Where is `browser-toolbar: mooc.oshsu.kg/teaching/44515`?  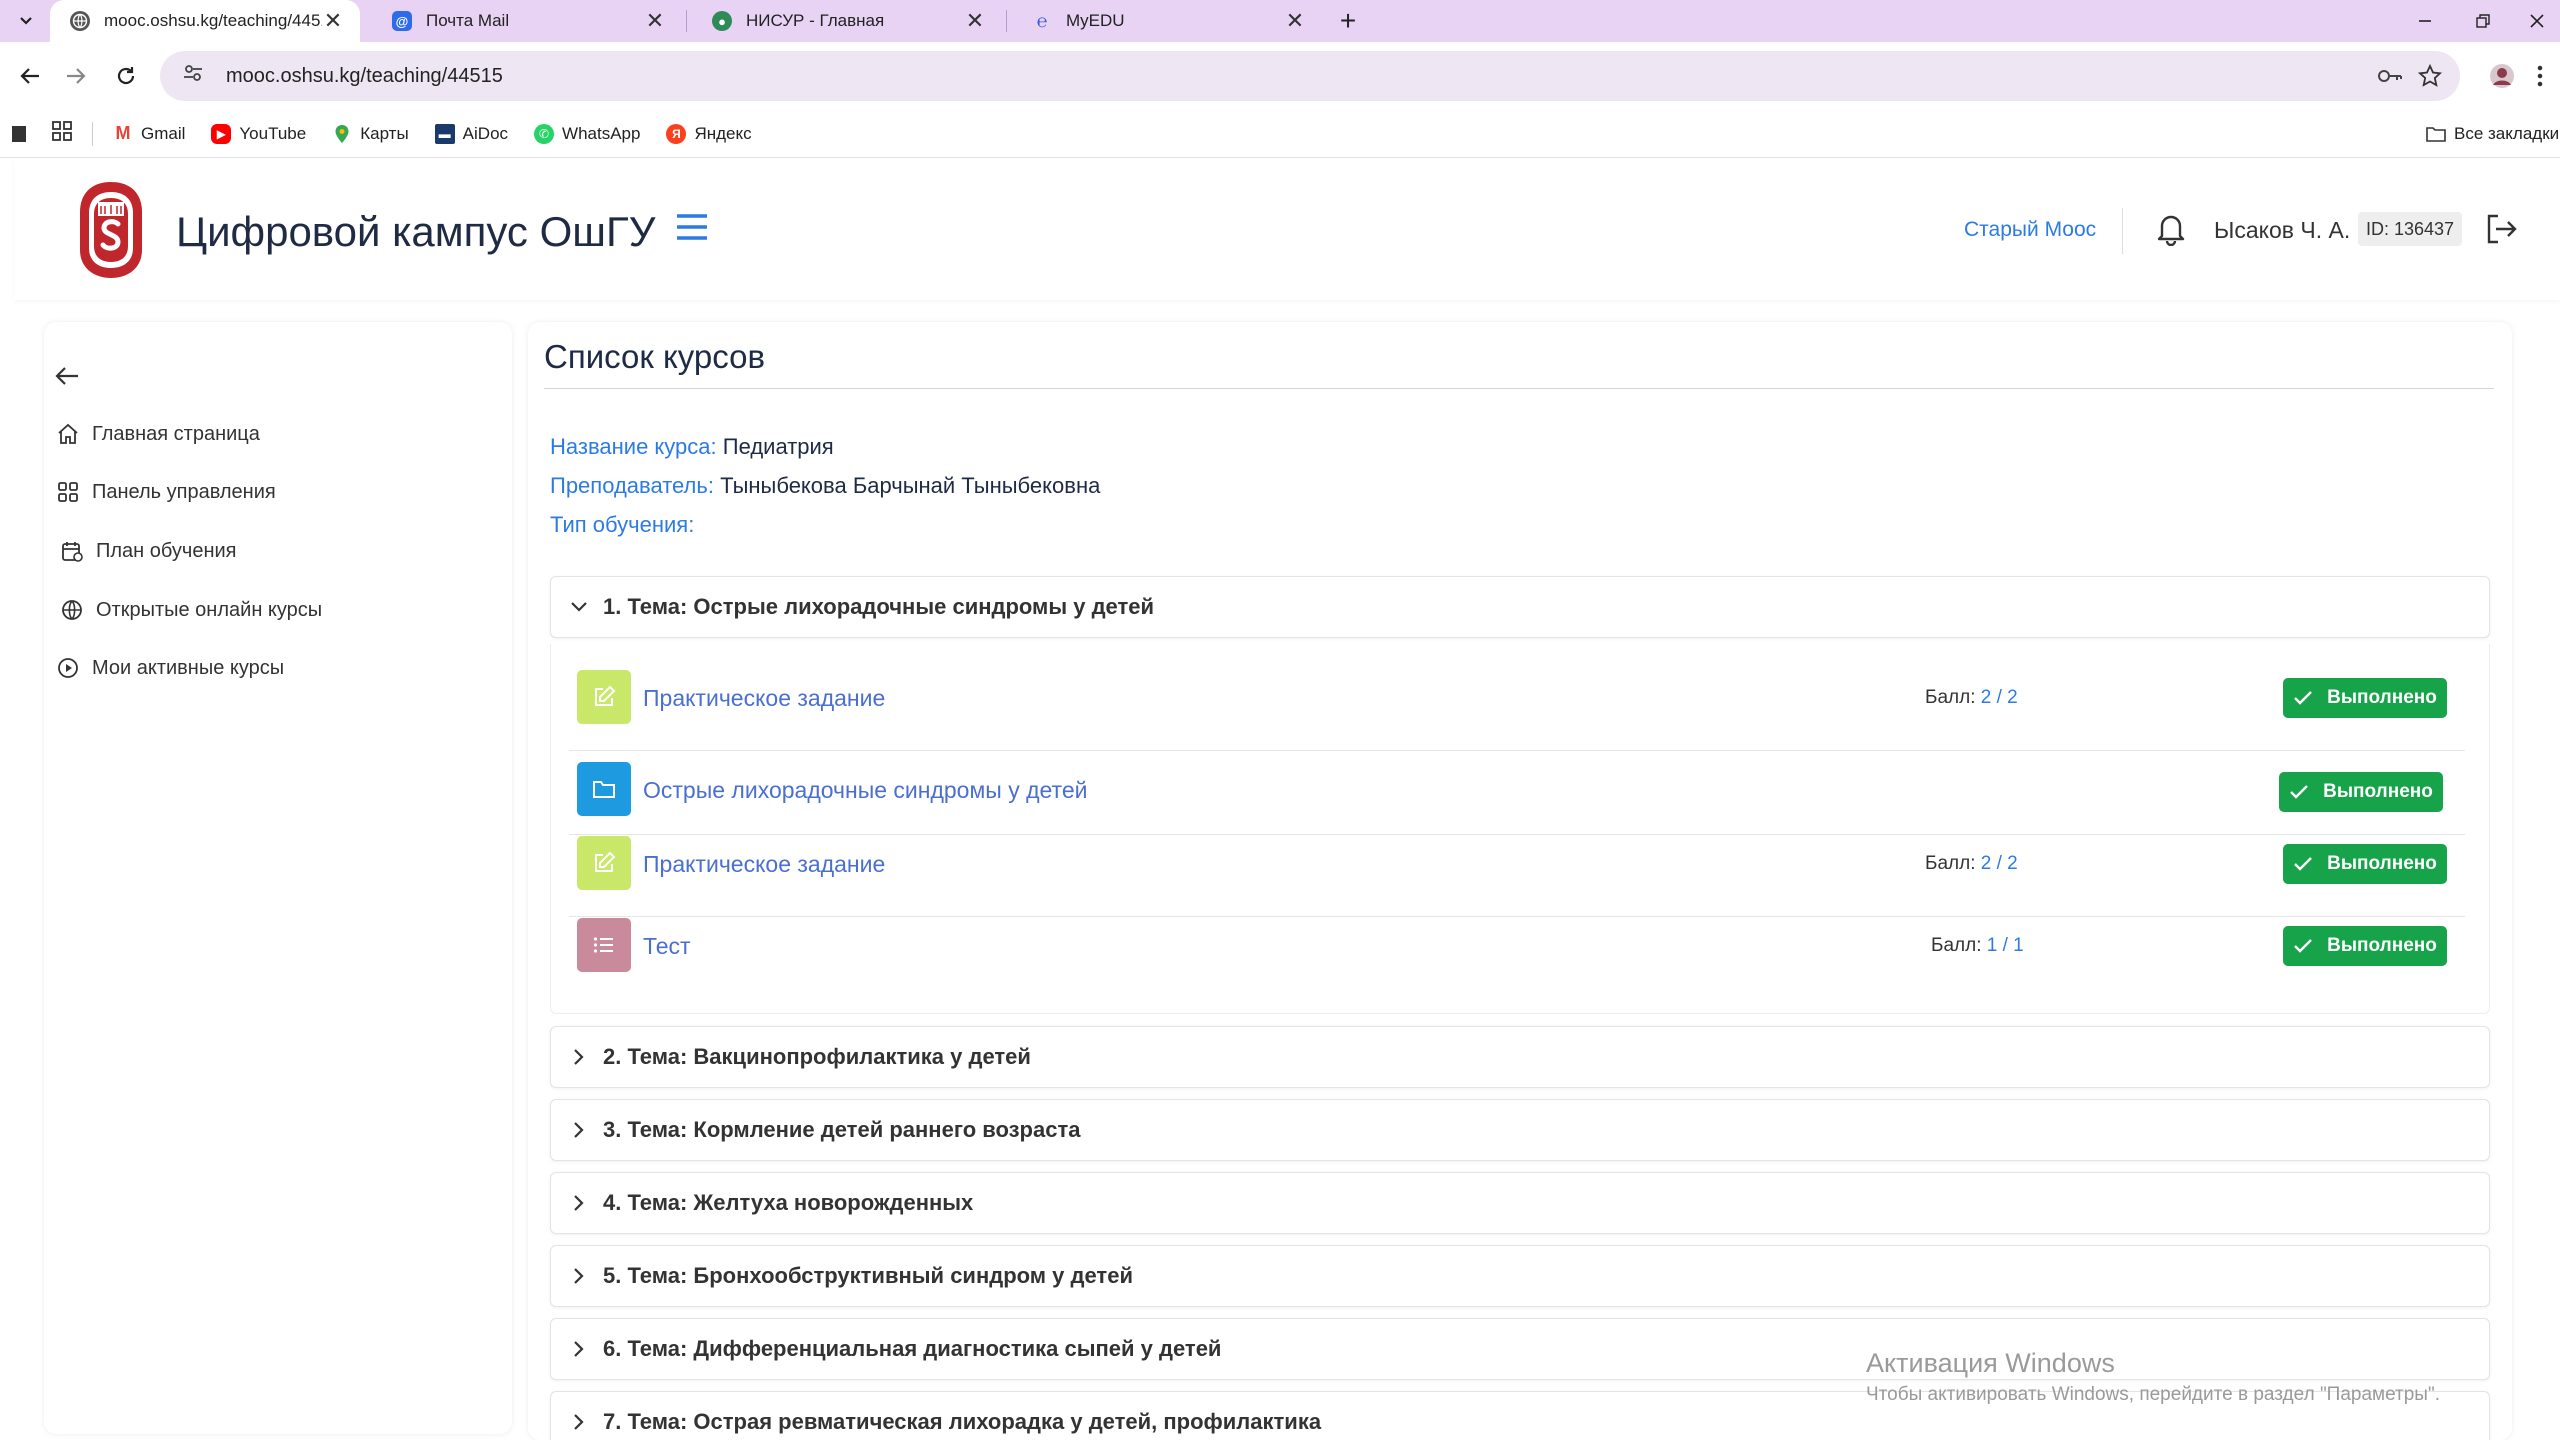
browser-toolbar: mooc.oshsu.kg/teaching/44515 is located at coordinates (1280, 76).